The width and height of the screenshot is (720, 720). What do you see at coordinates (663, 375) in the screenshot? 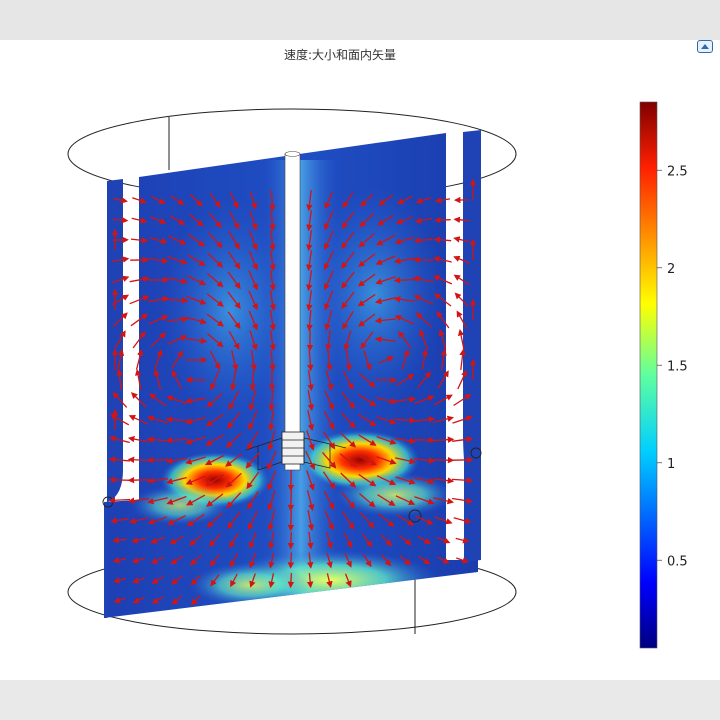
I see `colorbar: 2.5 2 1.5 1 0.5` at bounding box center [663, 375].